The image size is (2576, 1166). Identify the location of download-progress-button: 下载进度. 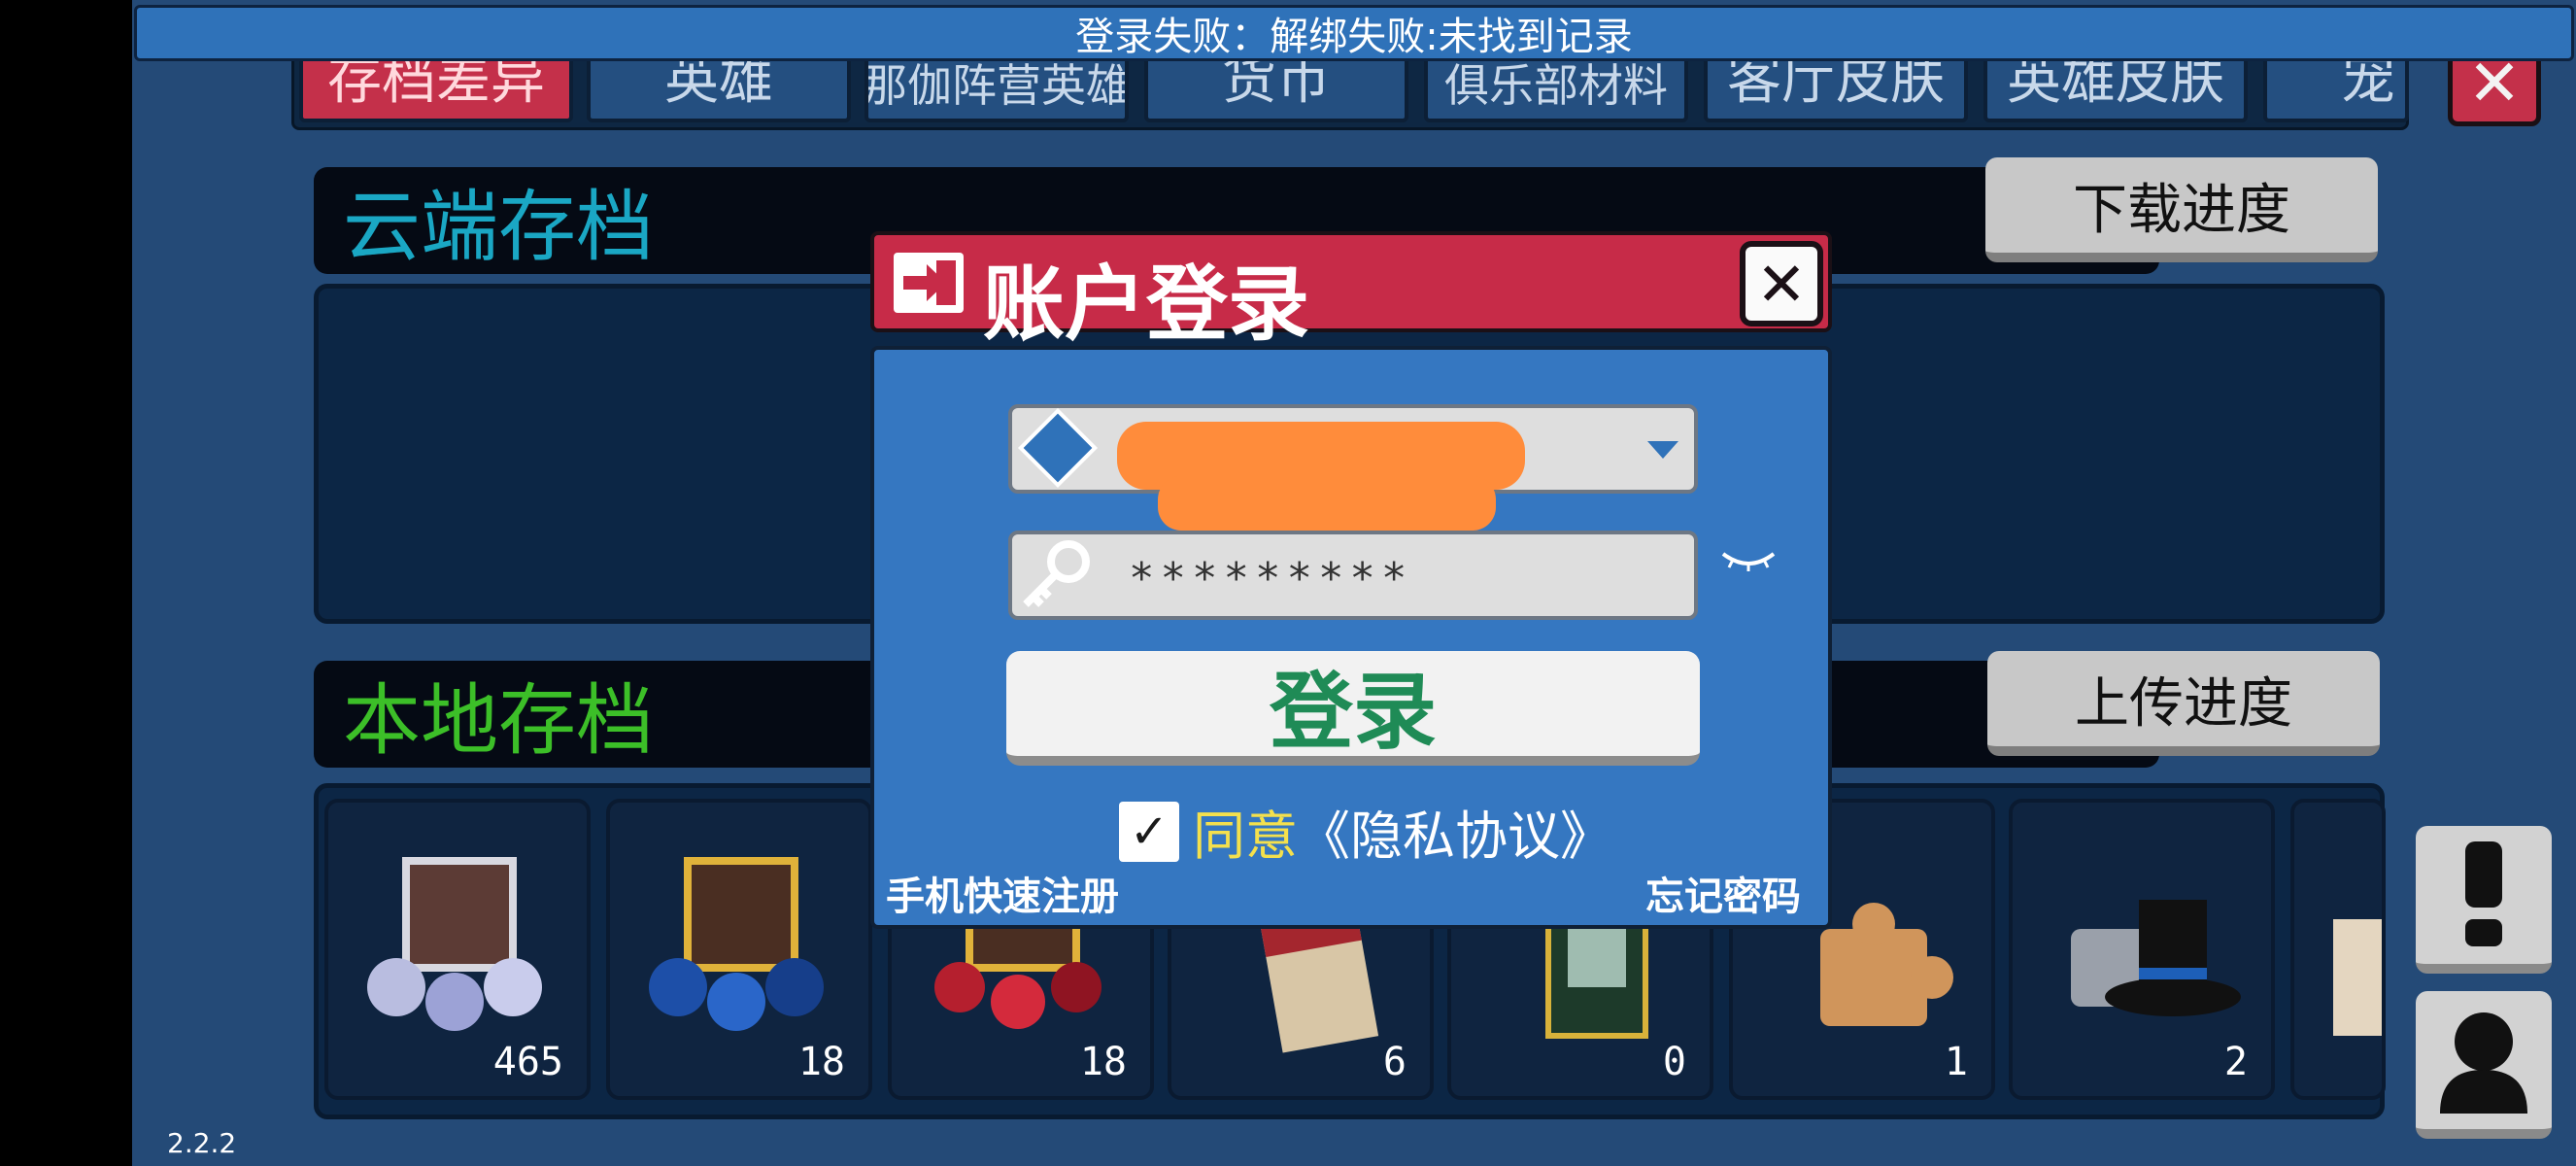
(2181, 209).